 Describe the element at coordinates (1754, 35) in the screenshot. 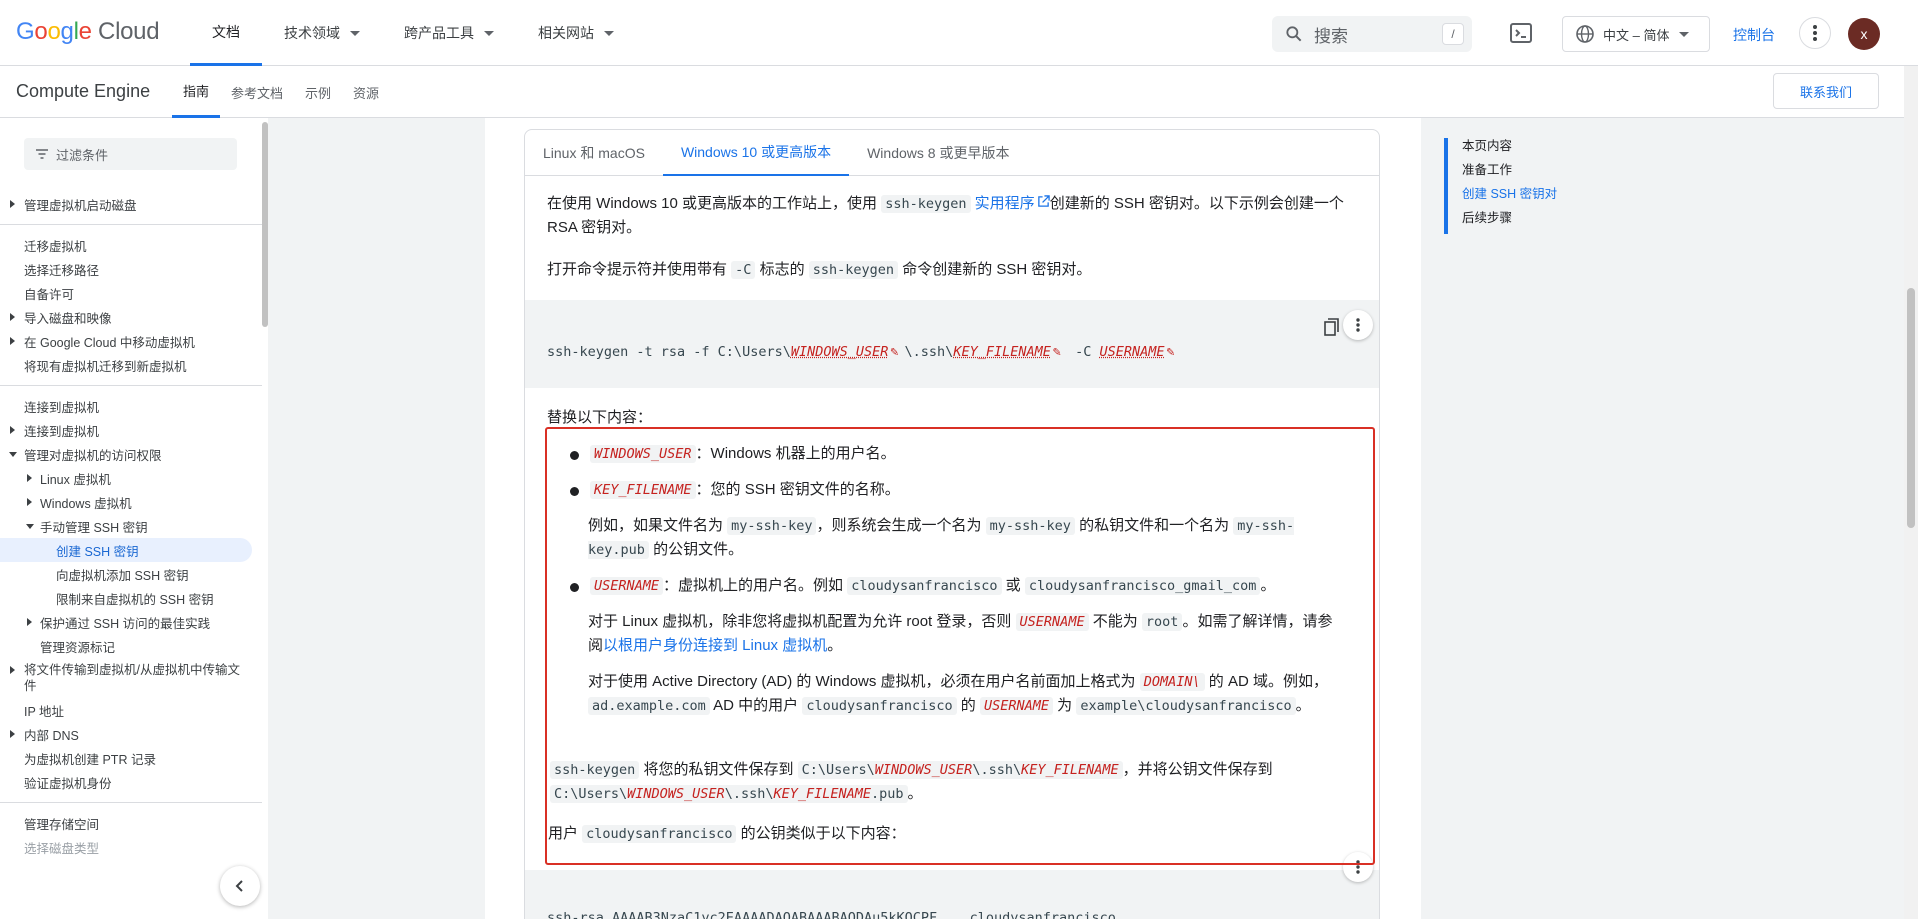

I see `console-link: 控制台` at that location.